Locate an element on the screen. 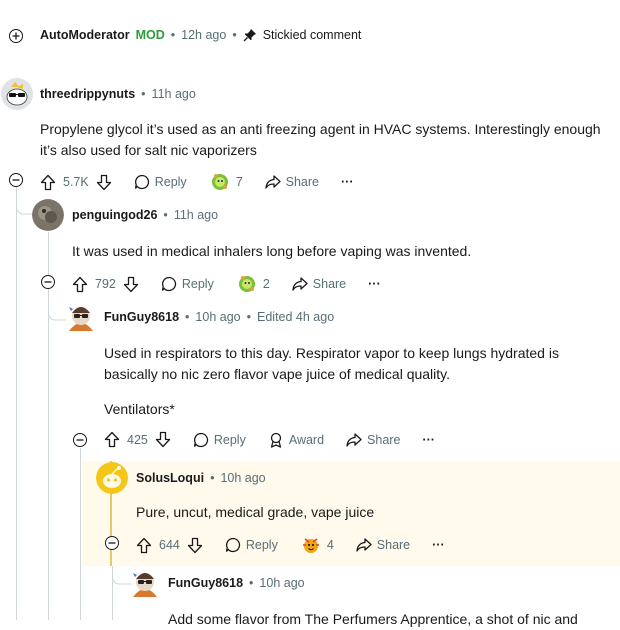 The height and width of the screenshot is (630, 620). expand-icon is located at coordinates (16, 36).